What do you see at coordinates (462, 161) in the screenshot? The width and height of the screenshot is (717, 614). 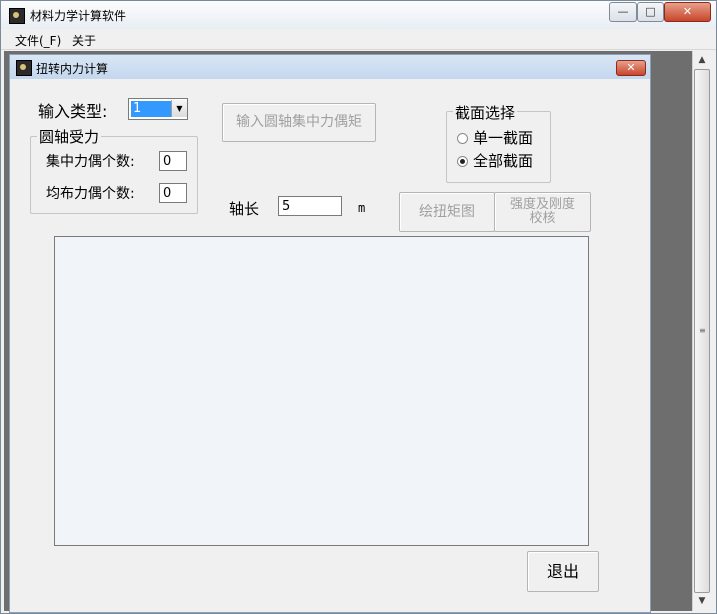 I see `all-sections-radio` at bounding box center [462, 161].